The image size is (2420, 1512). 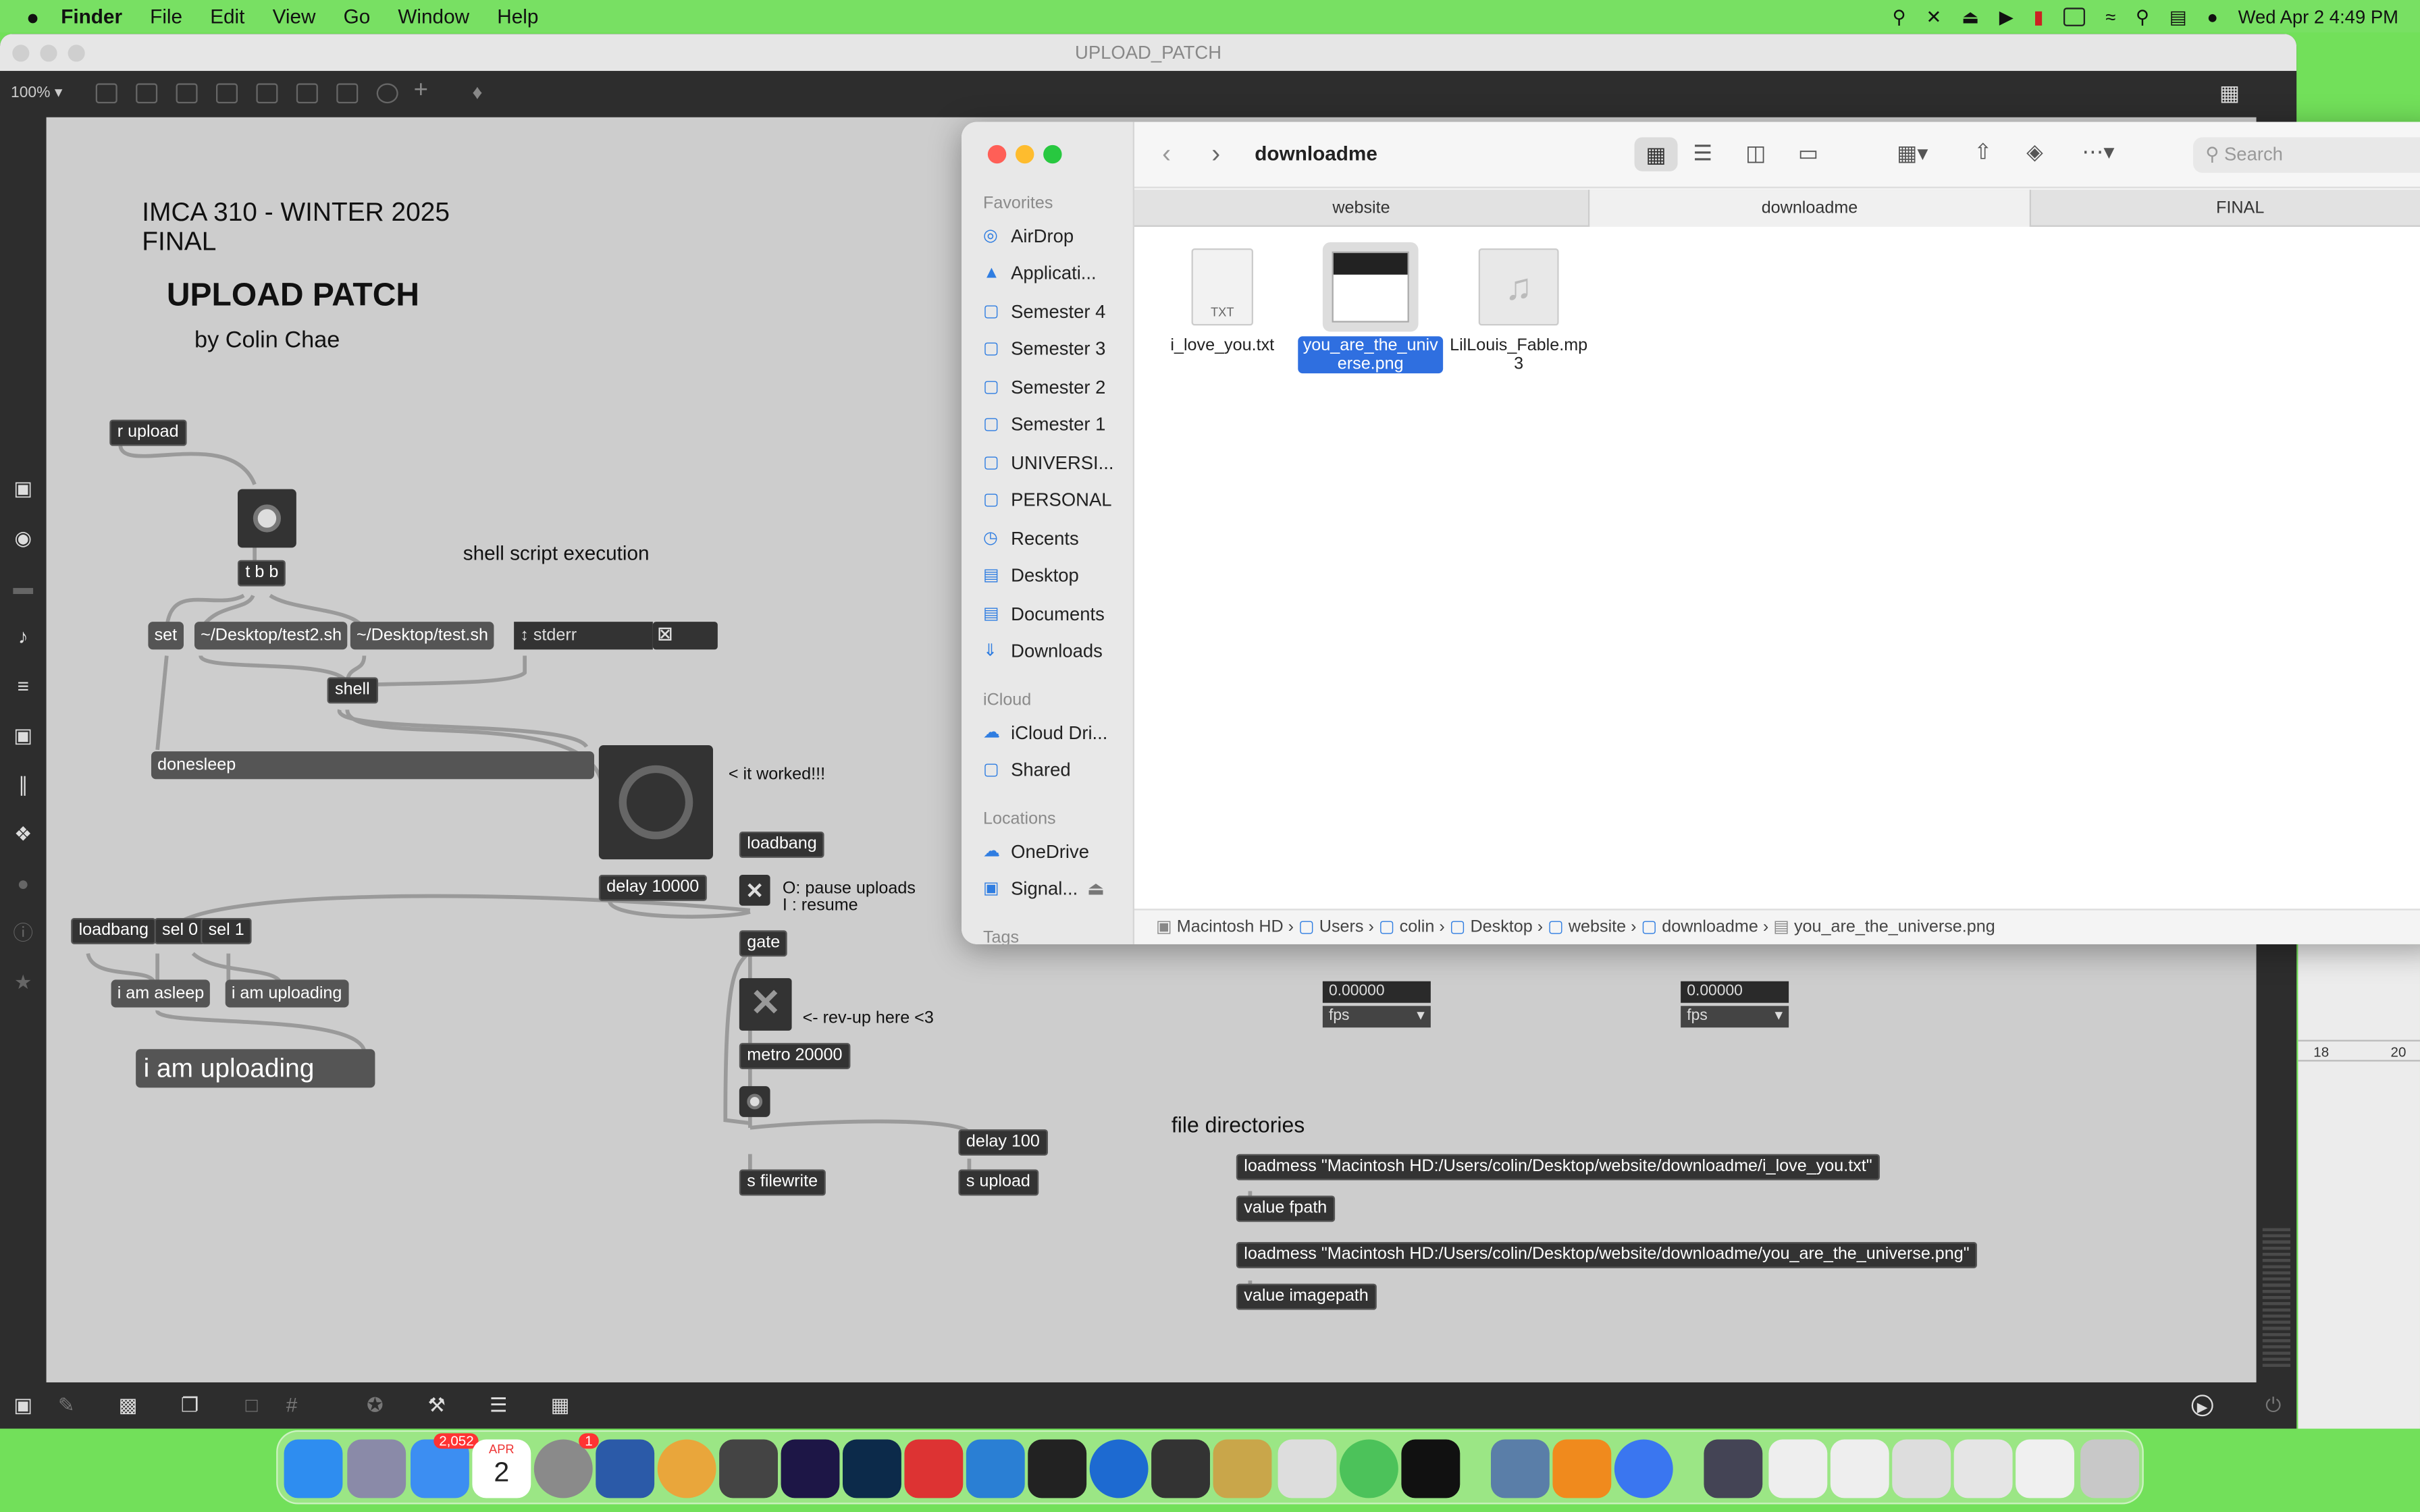 What do you see at coordinates (686, 1469) in the screenshot?
I see `dock-chrome-icon` at bounding box center [686, 1469].